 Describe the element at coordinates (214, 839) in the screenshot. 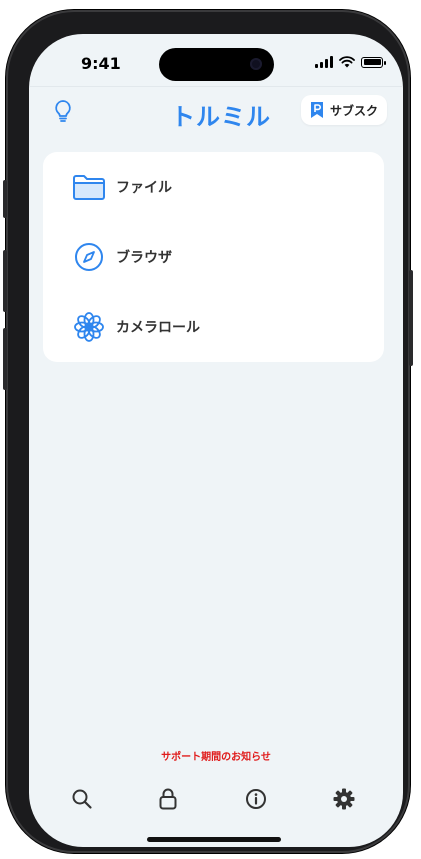

I see `home-indicator` at that location.